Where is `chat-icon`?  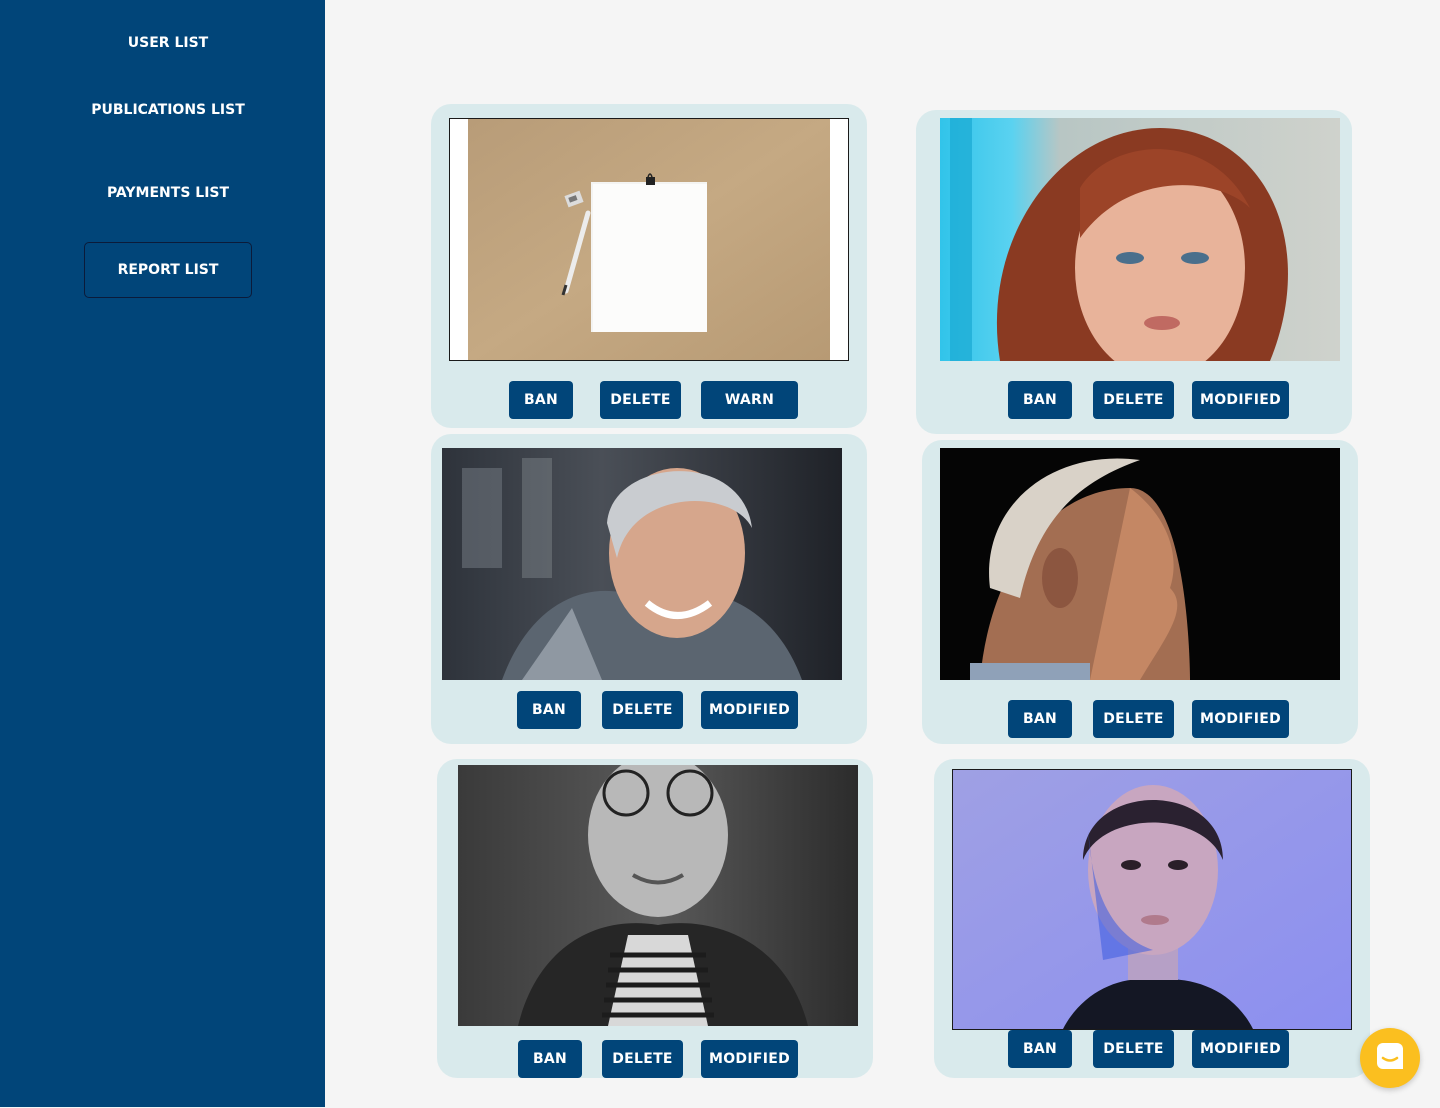
chat-icon is located at coordinates (1390, 1058).